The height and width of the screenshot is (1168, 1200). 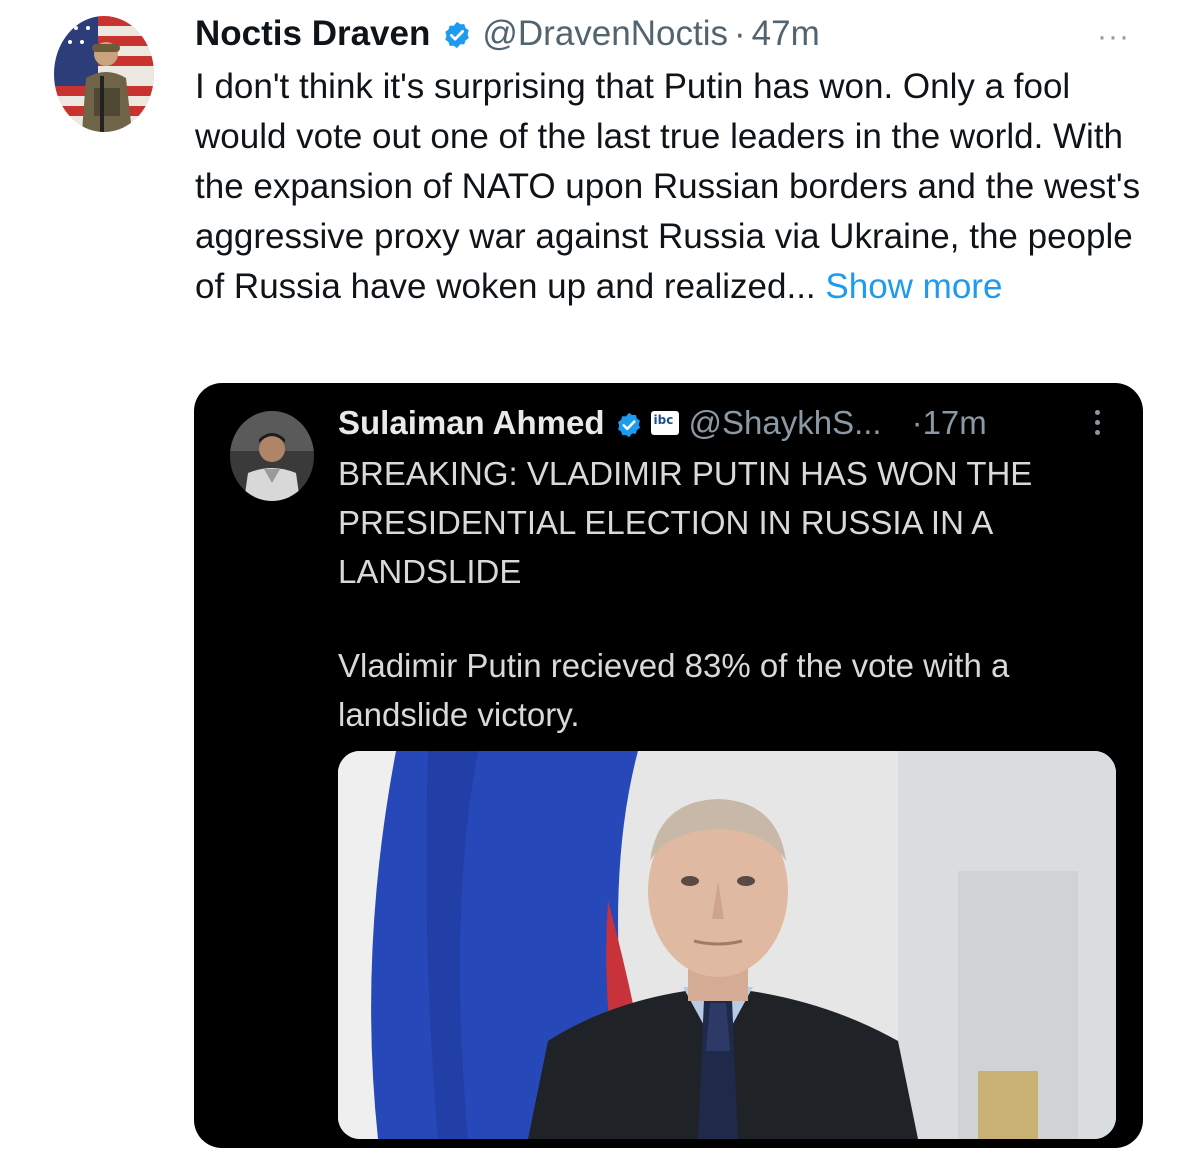 What do you see at coordinates (471, 423) in the screenshot?
I see `quoted-author-name: Sulaiman Ahmed` at bounding box center [471, 423].